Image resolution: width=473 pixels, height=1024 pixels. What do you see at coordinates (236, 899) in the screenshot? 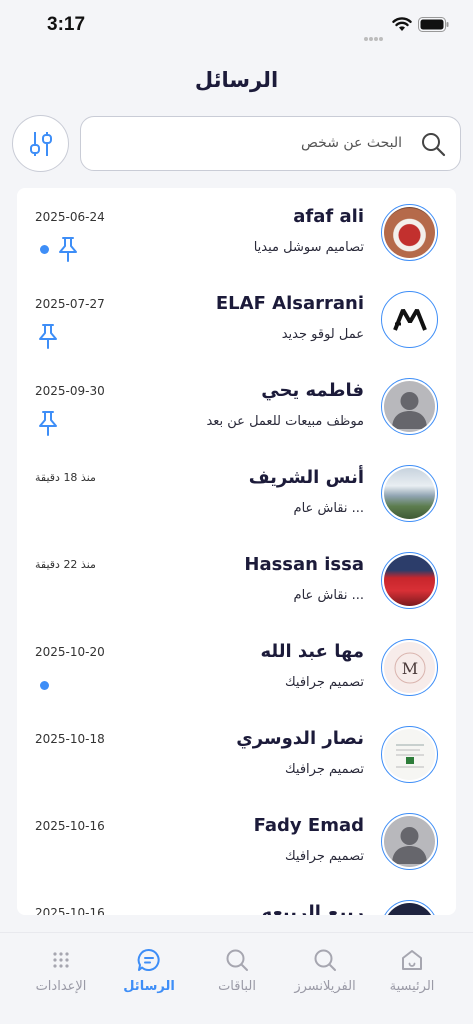
I see `conversation-item: ربيع الربيعه 2025-10-16` at bounding box center [236, 899].